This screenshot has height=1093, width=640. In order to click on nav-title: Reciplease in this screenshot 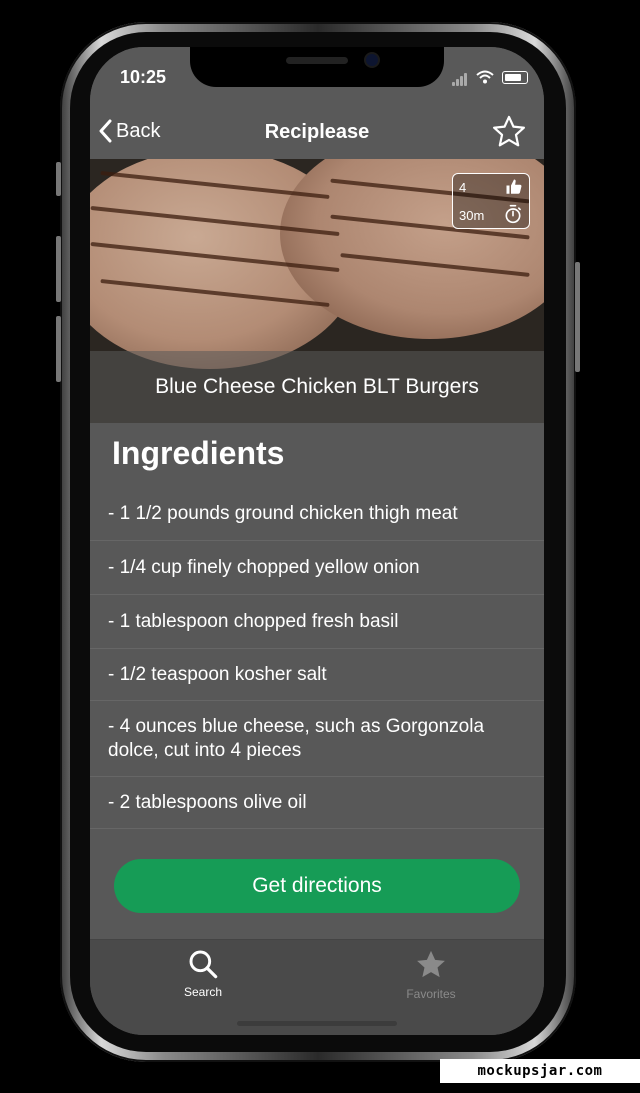, I will do `click(317, 132)`.